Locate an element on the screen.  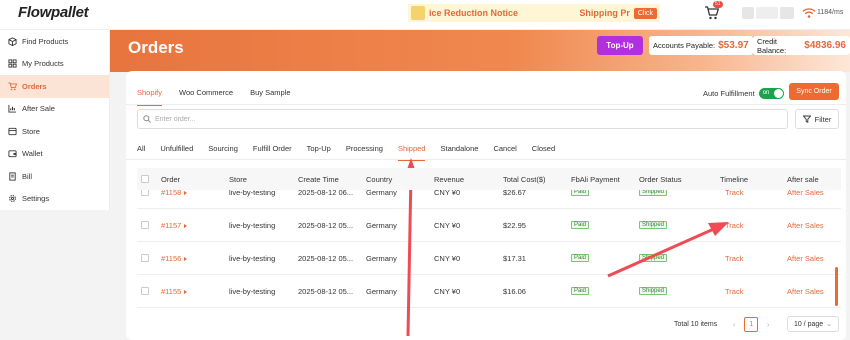
page-number: 1 is located at coordinates (751, 324).